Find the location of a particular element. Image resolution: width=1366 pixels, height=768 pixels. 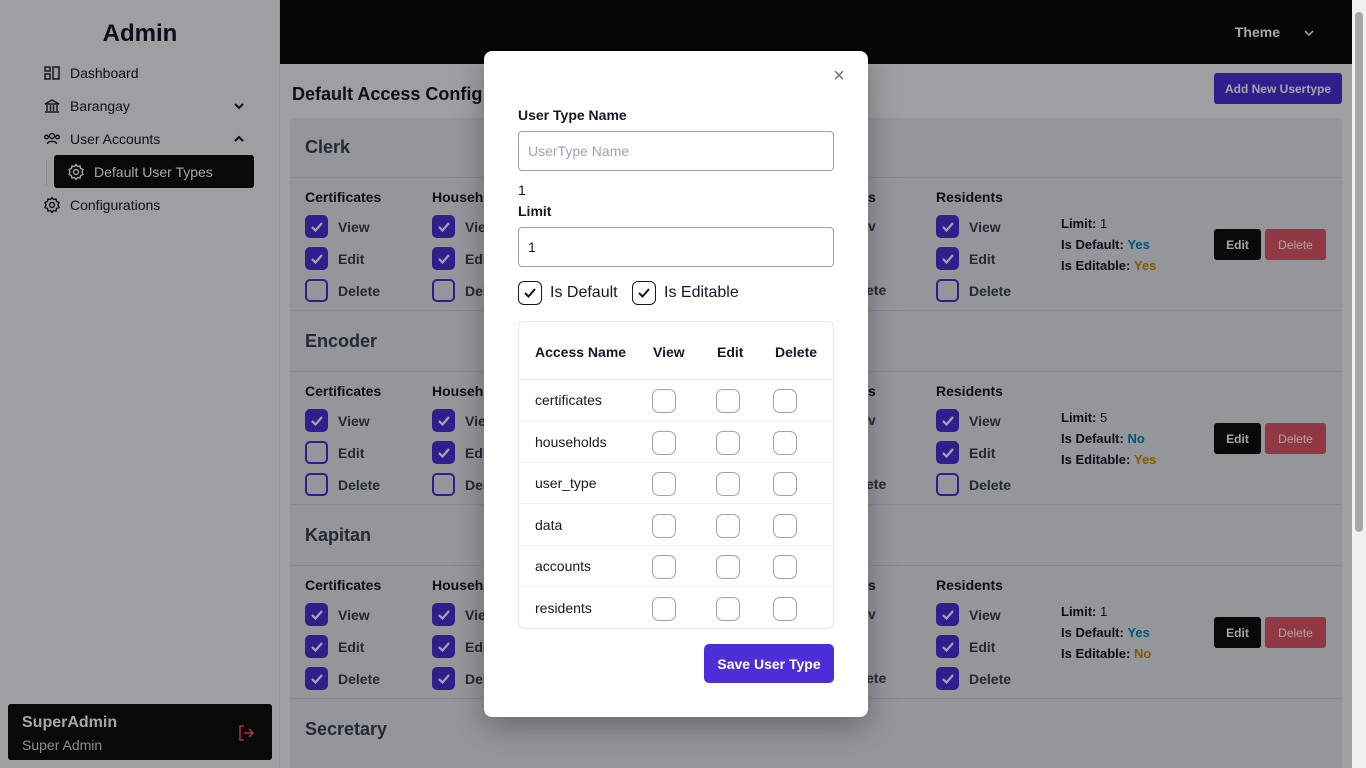

access-name: data is located at coordinates (549, 524).